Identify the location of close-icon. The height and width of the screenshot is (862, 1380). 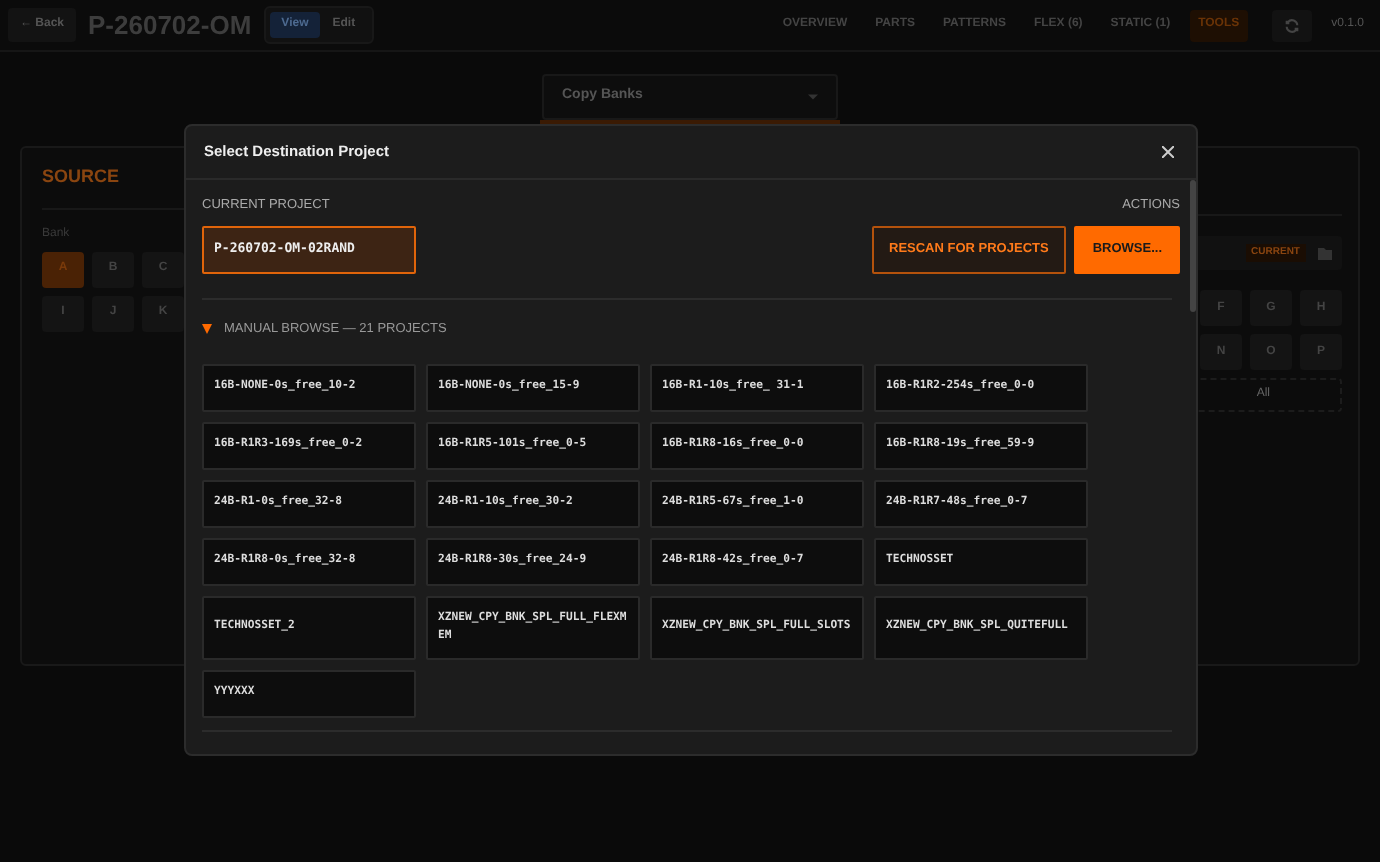
(1168, 152).